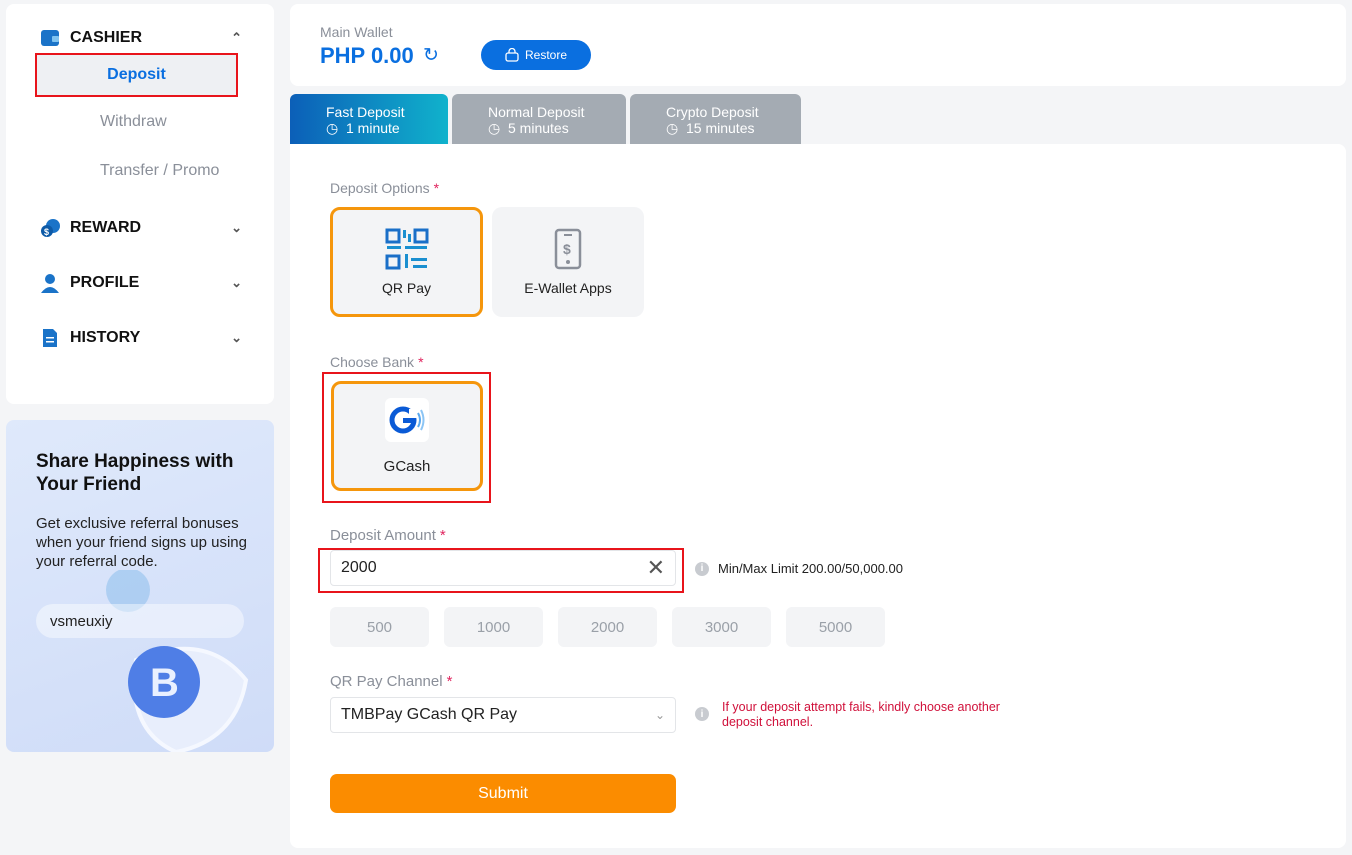 The image size is (1352, 855). What do you see at coordinates (536, 55) in the screenshot?
I see `restore-button: Restore` at bounding box center [536, 55].